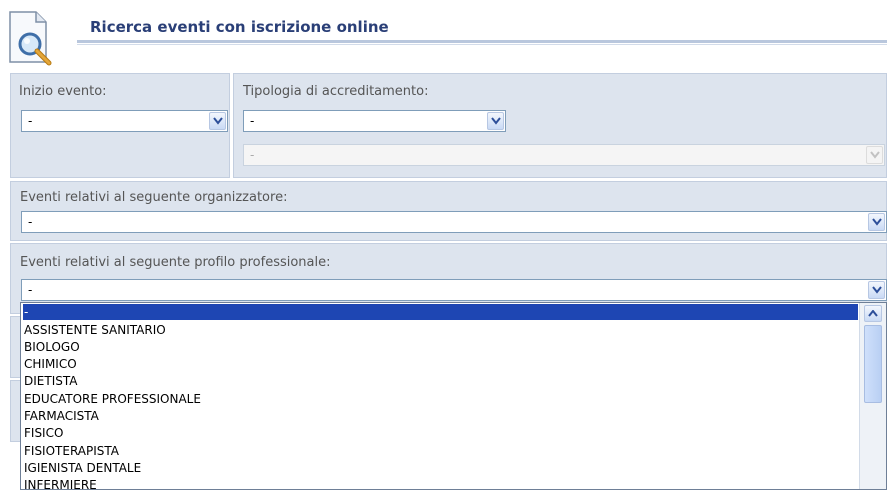 Image resolution: width=887 pixels, height=490 pixels. What do you see at coordinates (124, 121) in the screenshot?
I see `inizio-evento-select: -` at bounding box center [124, 121].